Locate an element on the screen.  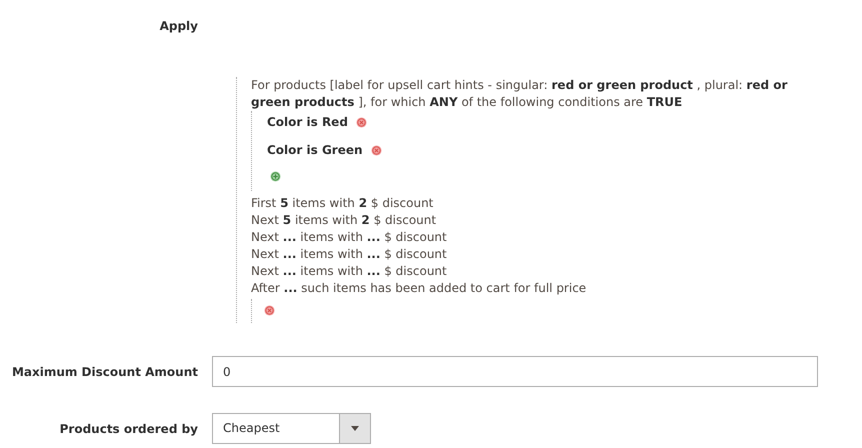
condition-text: Color is Red is located at coordinates (307, 122).